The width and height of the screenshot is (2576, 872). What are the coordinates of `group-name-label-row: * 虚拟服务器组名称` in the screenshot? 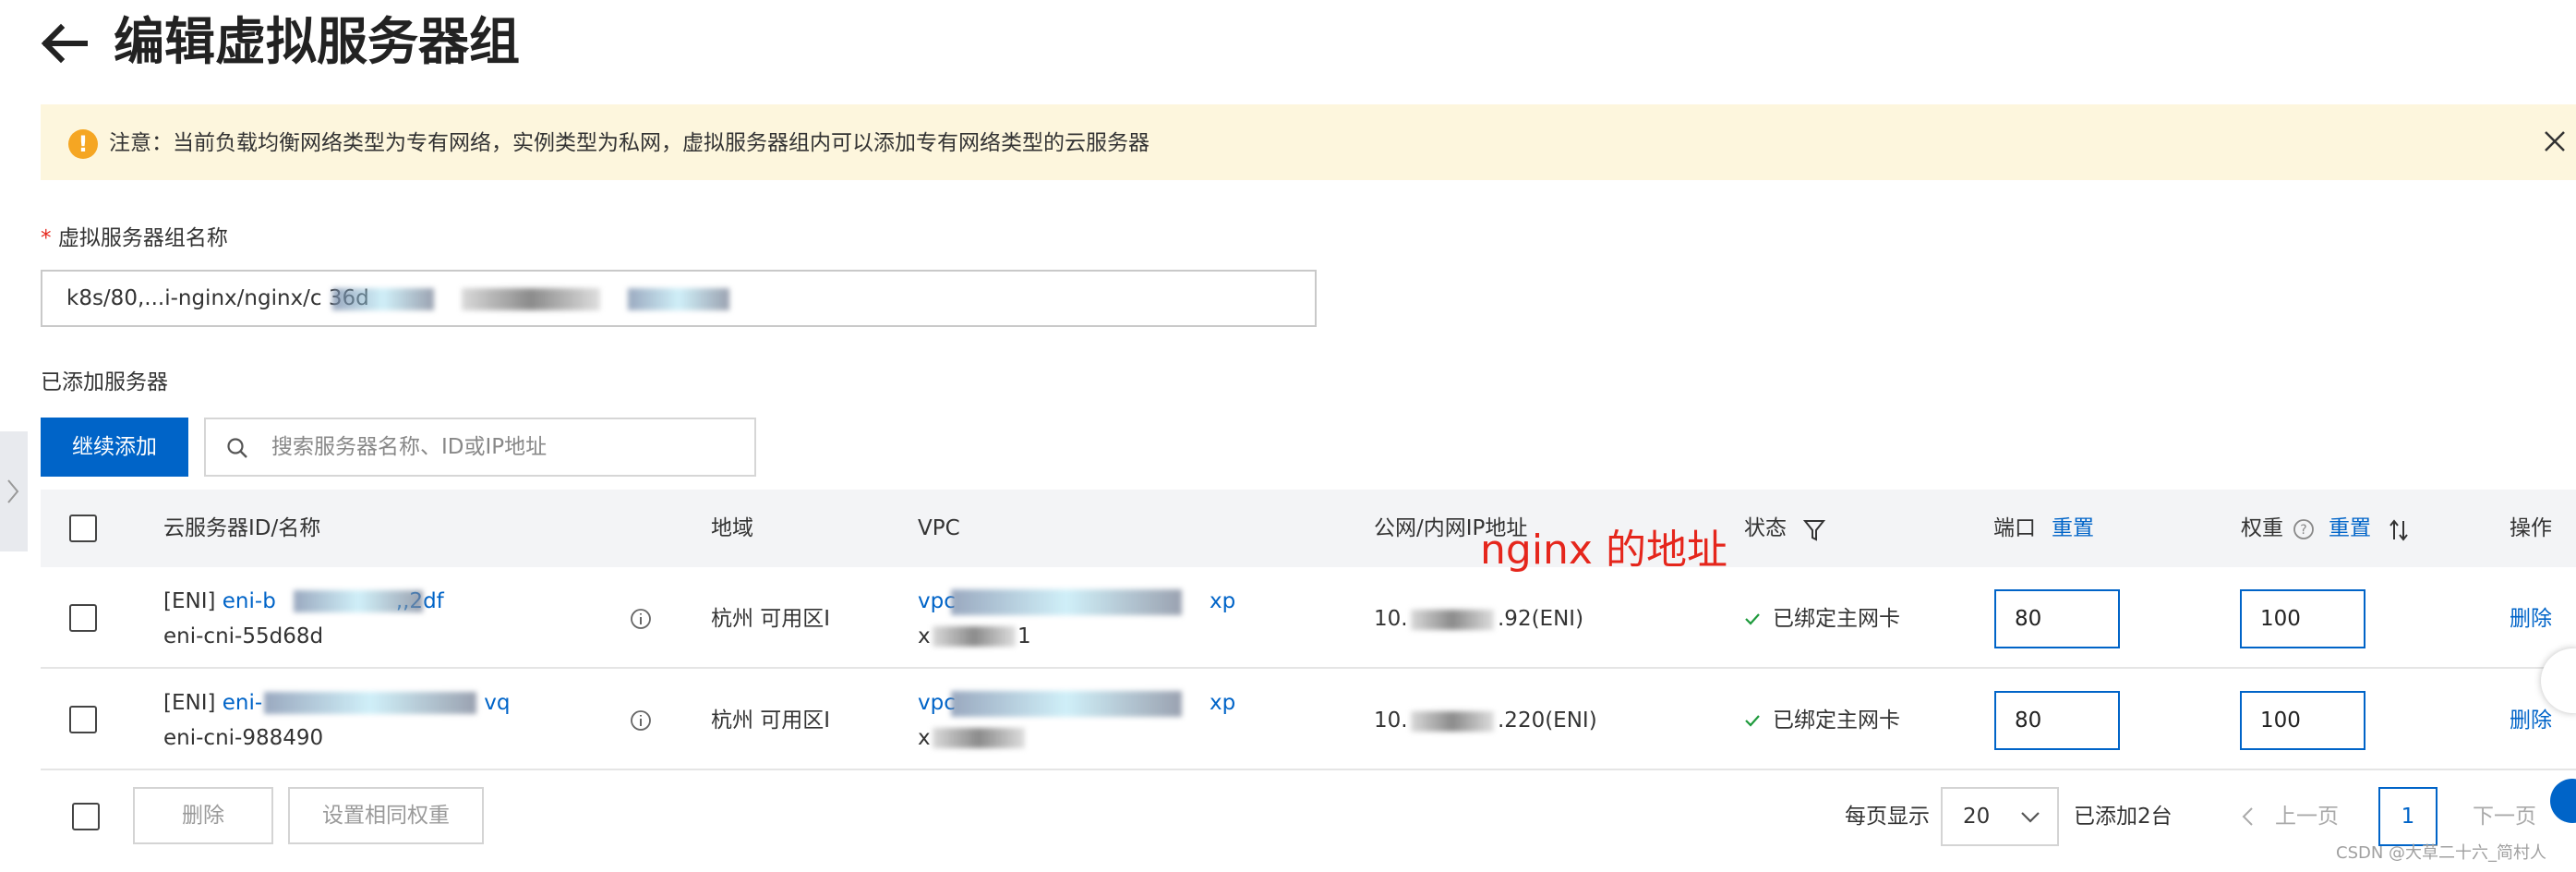 It's located at (134, 238).